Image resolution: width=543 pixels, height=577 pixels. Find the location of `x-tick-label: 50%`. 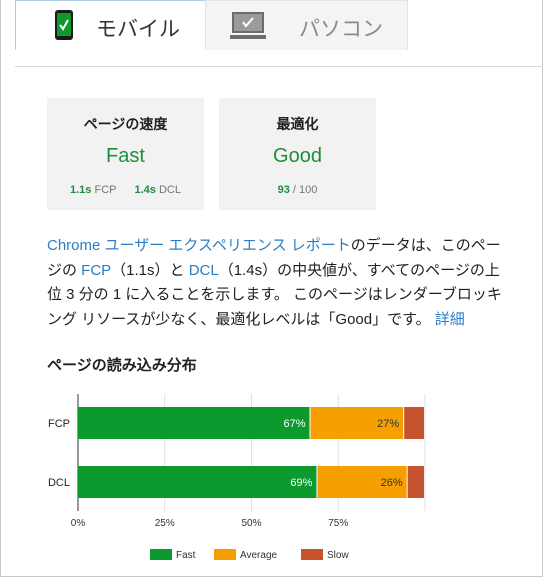

x-tick-label: 50% is located at coordinates (251, 523).